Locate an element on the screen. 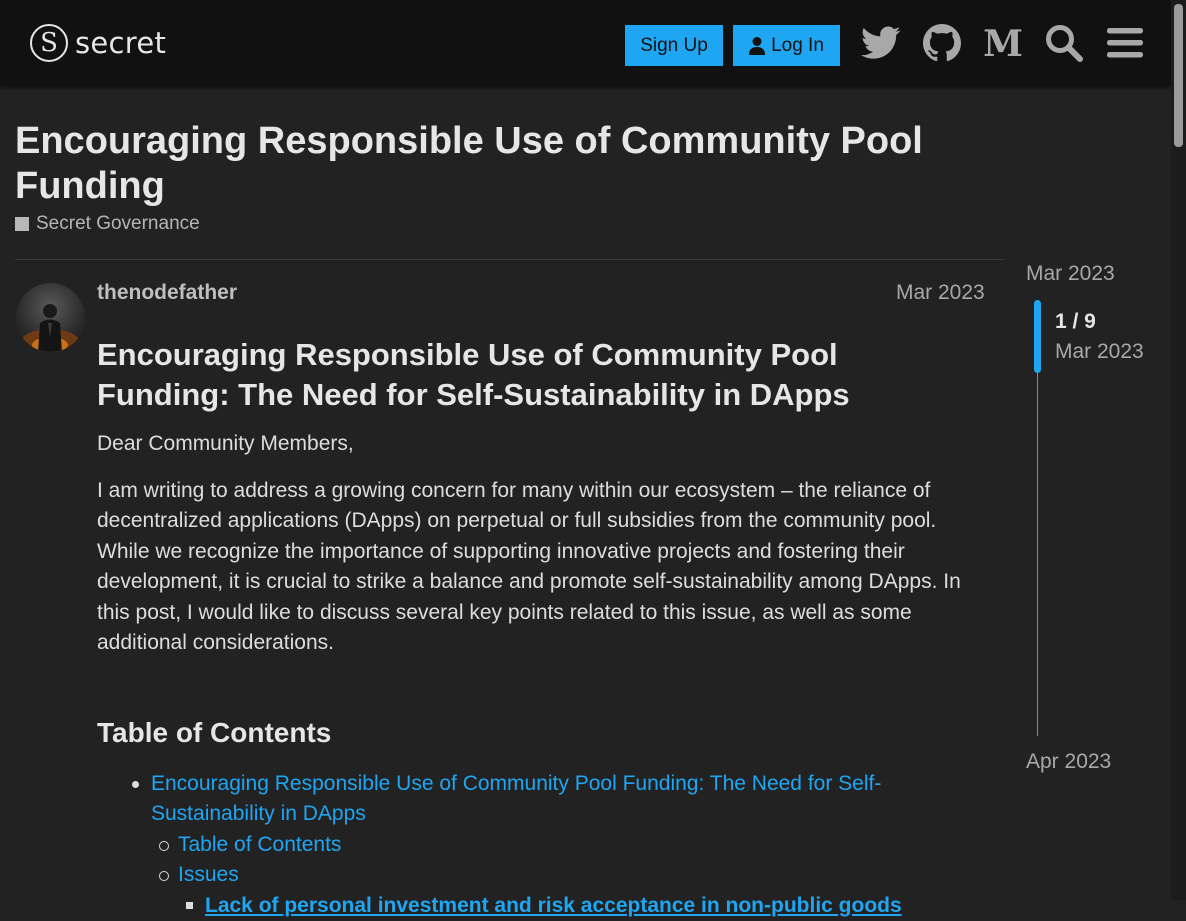 Image resolution: width=1186 pixels, height=921 pixels. logo-text: secret is located at coordinates (120, 43).